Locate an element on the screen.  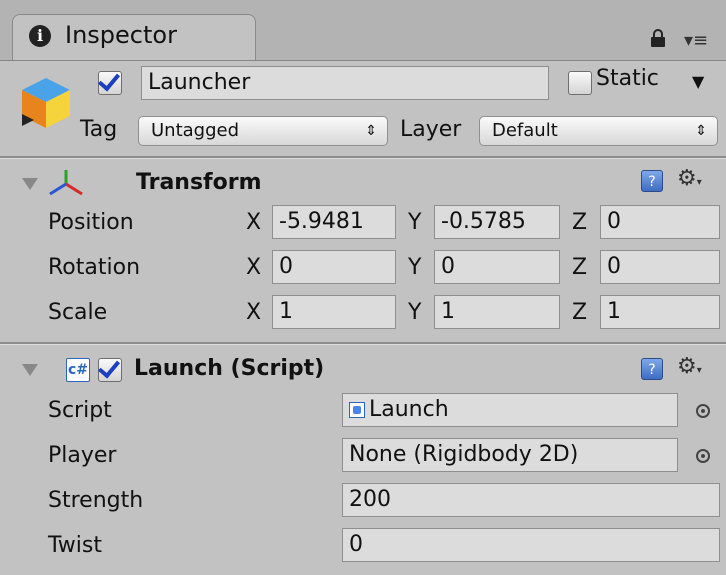
layer-label: Layer is located at coordinates (431, 129).